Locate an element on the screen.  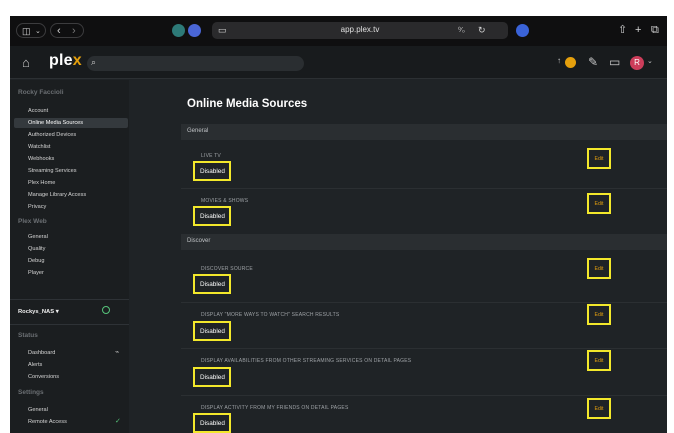
sidebar-item-player: Player is located at coordinates (36, 273).